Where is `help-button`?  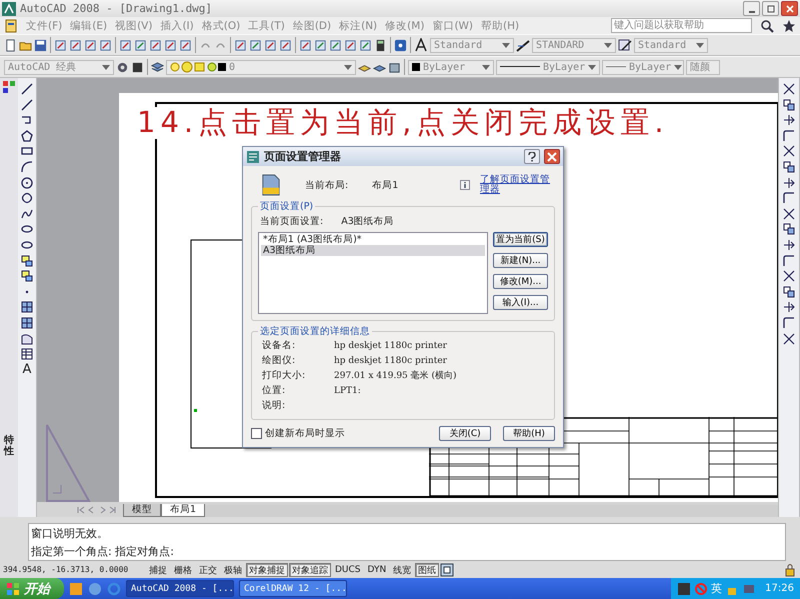
help-button is located at coordinates (532, 156).